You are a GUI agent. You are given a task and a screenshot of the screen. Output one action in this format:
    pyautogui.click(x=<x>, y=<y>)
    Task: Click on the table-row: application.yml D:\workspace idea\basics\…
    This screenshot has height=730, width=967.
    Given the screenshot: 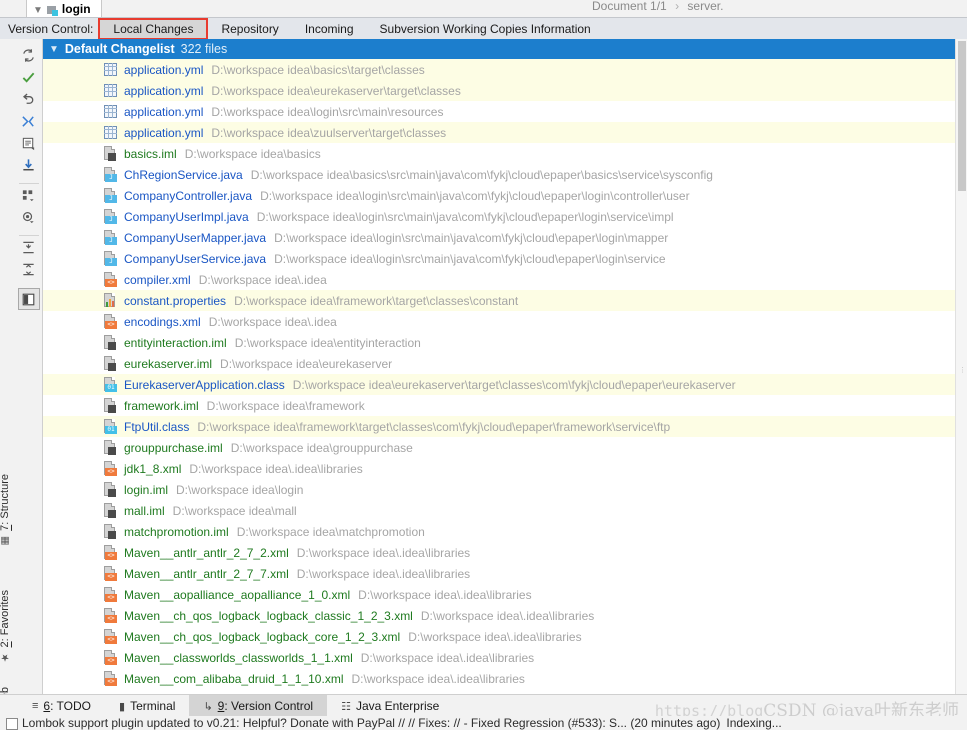 What is the action you would take?
    pyautogui.click(x=505, y=69)
    